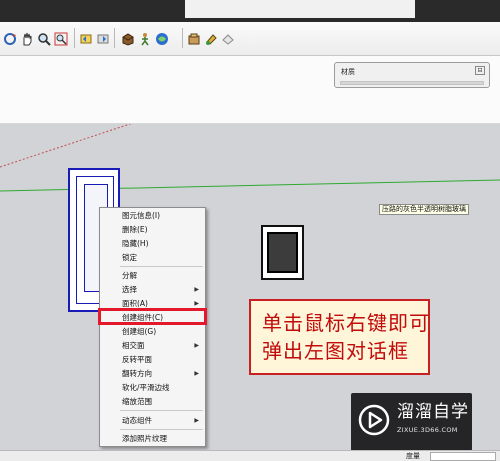  Describe the element at coordinates (162, 39) in the screenshot. I see `position-camera-icon` at that location.